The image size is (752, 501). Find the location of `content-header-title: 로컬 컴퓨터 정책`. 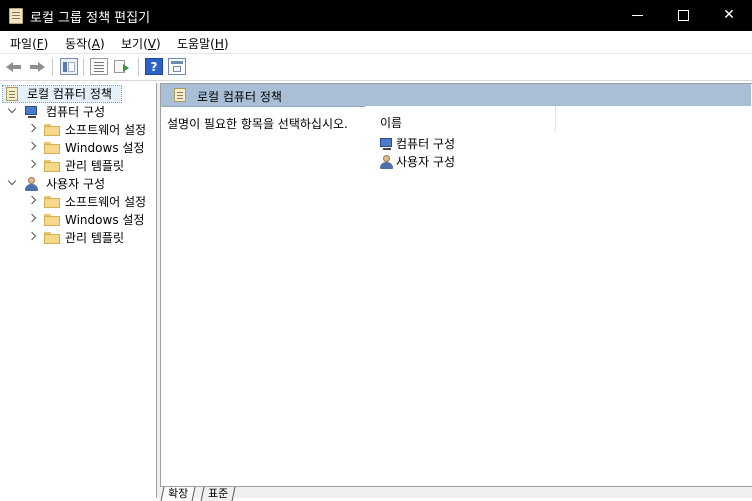

content-header-title: 로컬 컴퓨터 정책 is located at coordinates (239, 97).